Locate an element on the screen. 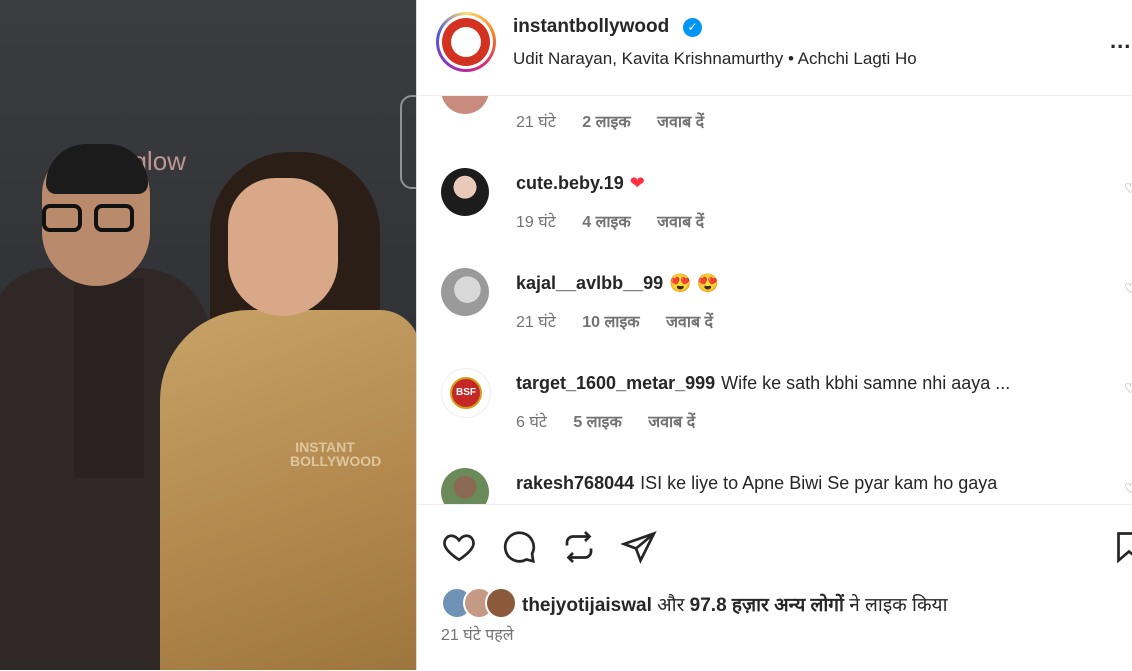 This screenshot has width=1132, height=671. bsf-emblem-icon: BSF is located at coordinates (466, 393).